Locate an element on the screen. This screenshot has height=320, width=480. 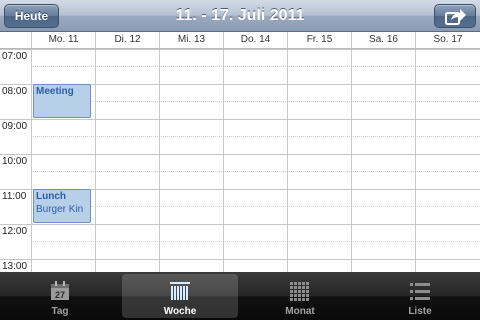
day-header-thu: Do. 14 is located at coordinates (255, 40).